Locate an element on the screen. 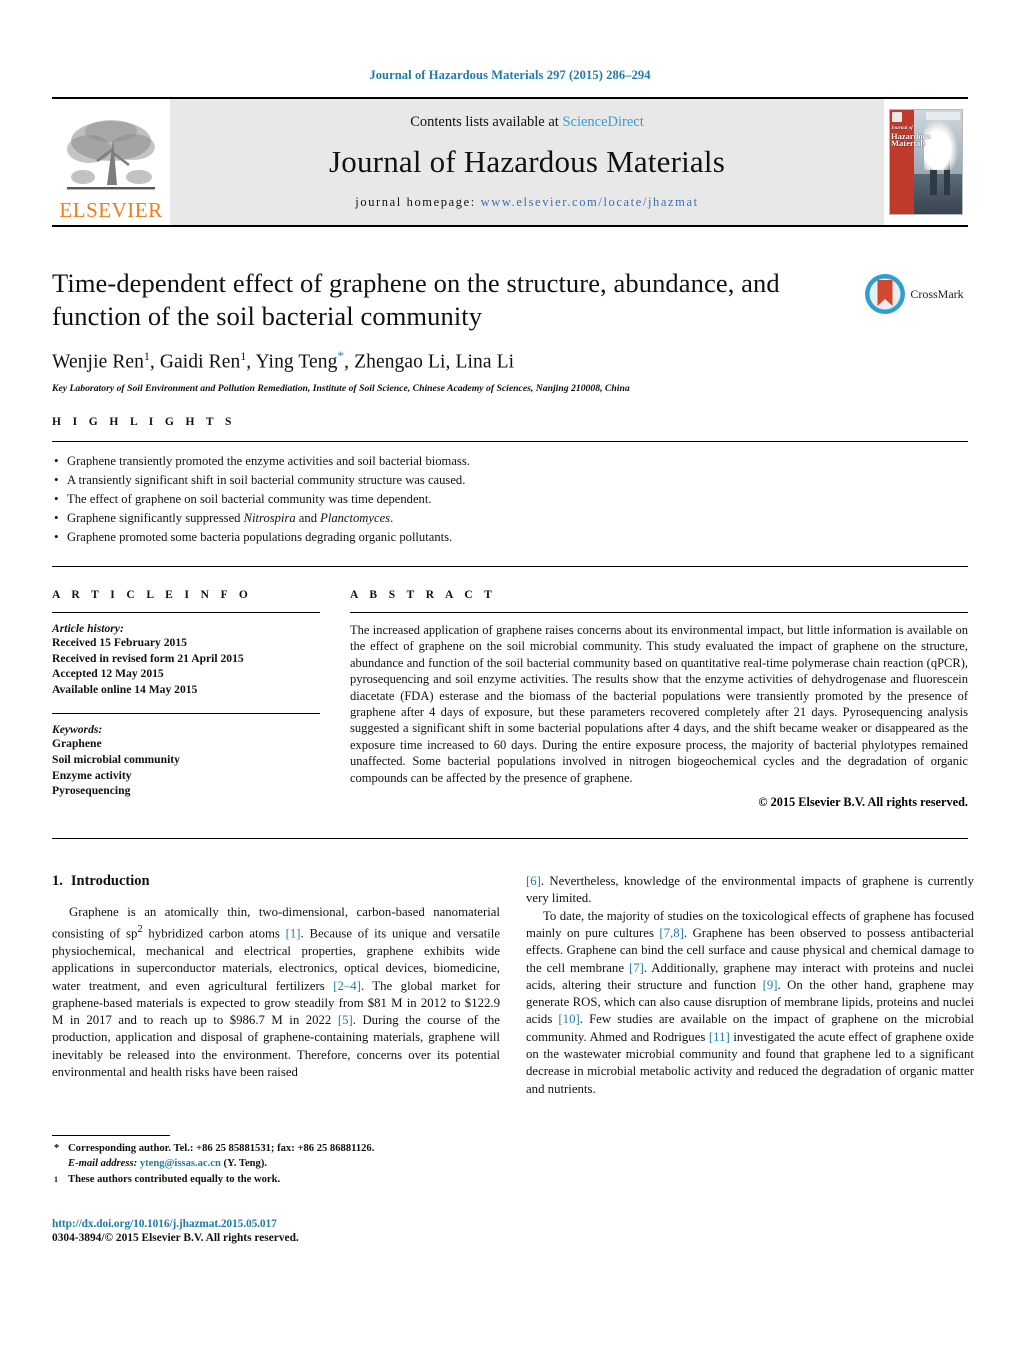 The width and height of the screenshot is (1020, 1351). section-heading-introduction: 1. Introduction is located at coordinates (276, 881).